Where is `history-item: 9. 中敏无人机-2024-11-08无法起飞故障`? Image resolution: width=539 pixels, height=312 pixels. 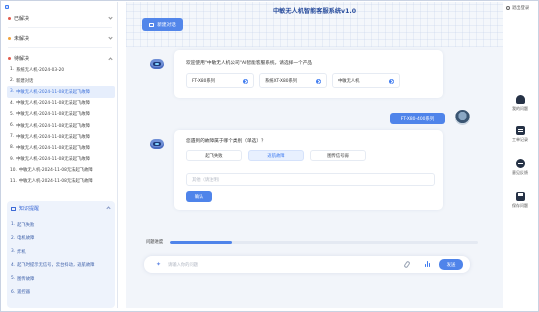 history-item: 9. 中敏无人机-2024-11-08无法起飞故障 is located at coordinates (61, 159).